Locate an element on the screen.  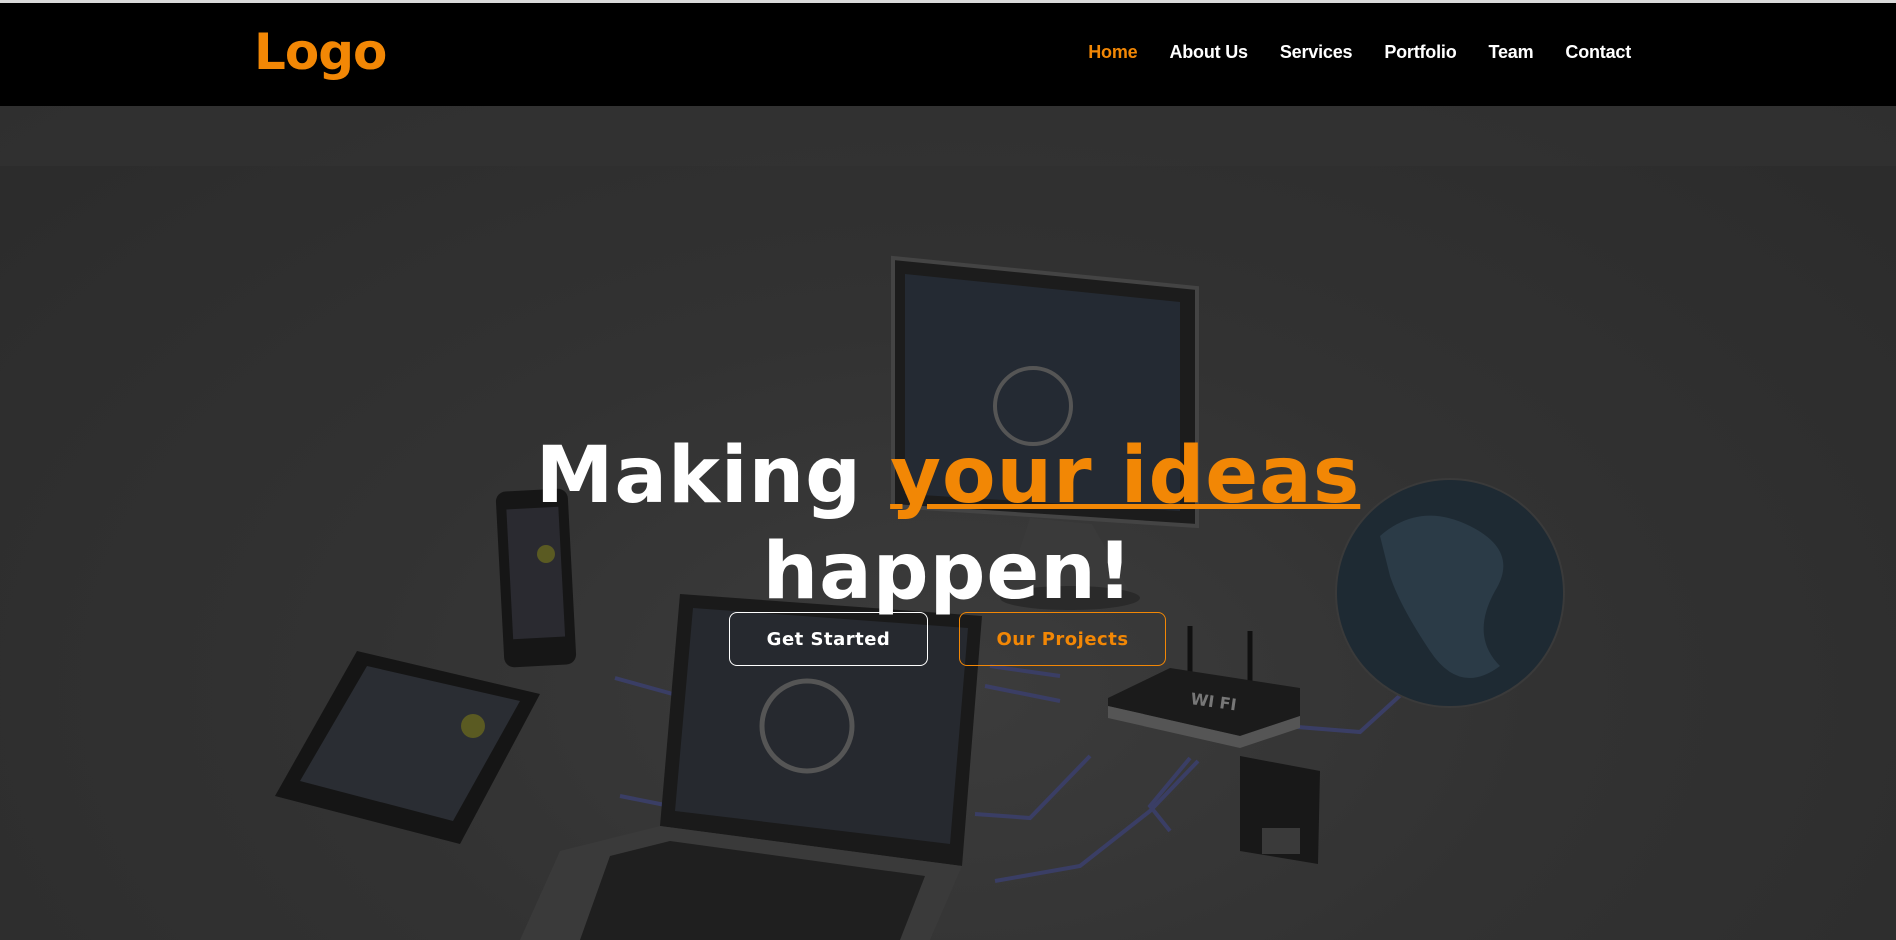
hero-title-part1: Making is located at coordinates (698, 476).